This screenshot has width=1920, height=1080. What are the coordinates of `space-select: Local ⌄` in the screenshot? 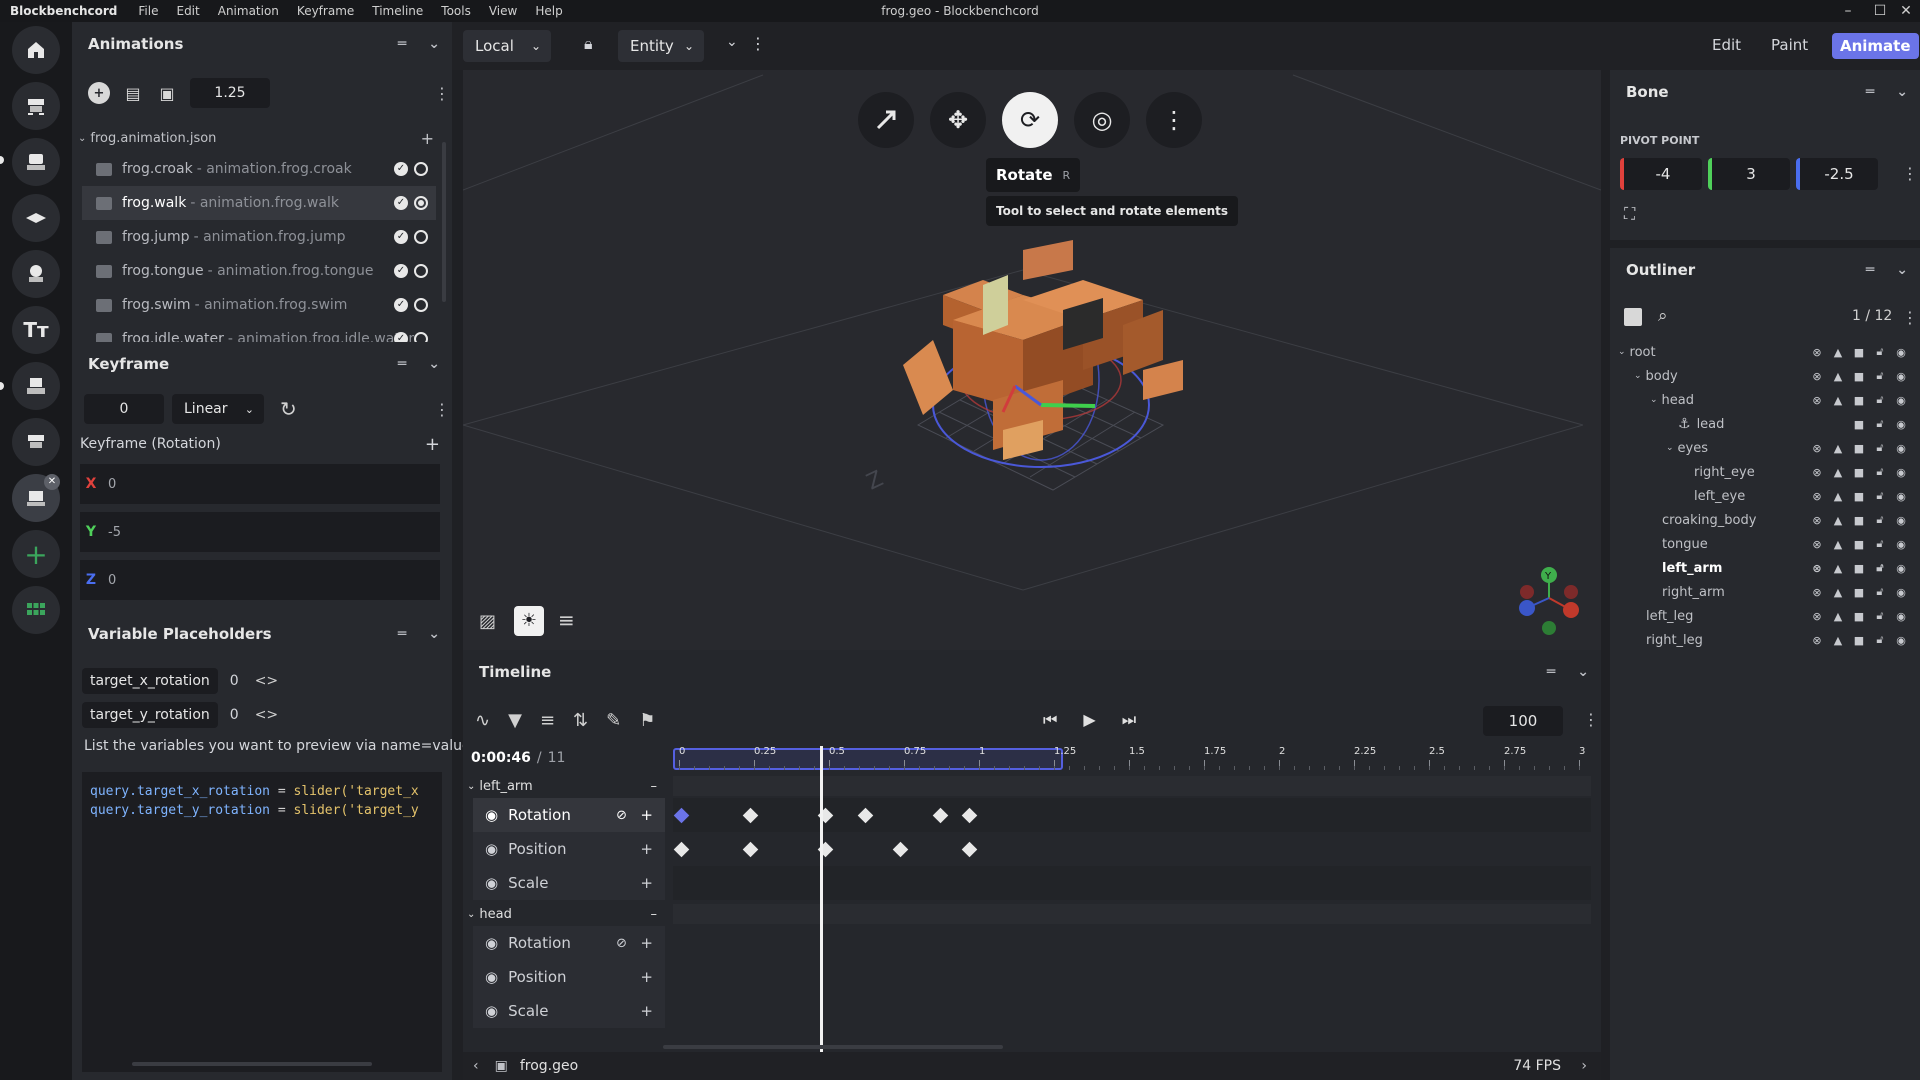 It's located at (507, 46).